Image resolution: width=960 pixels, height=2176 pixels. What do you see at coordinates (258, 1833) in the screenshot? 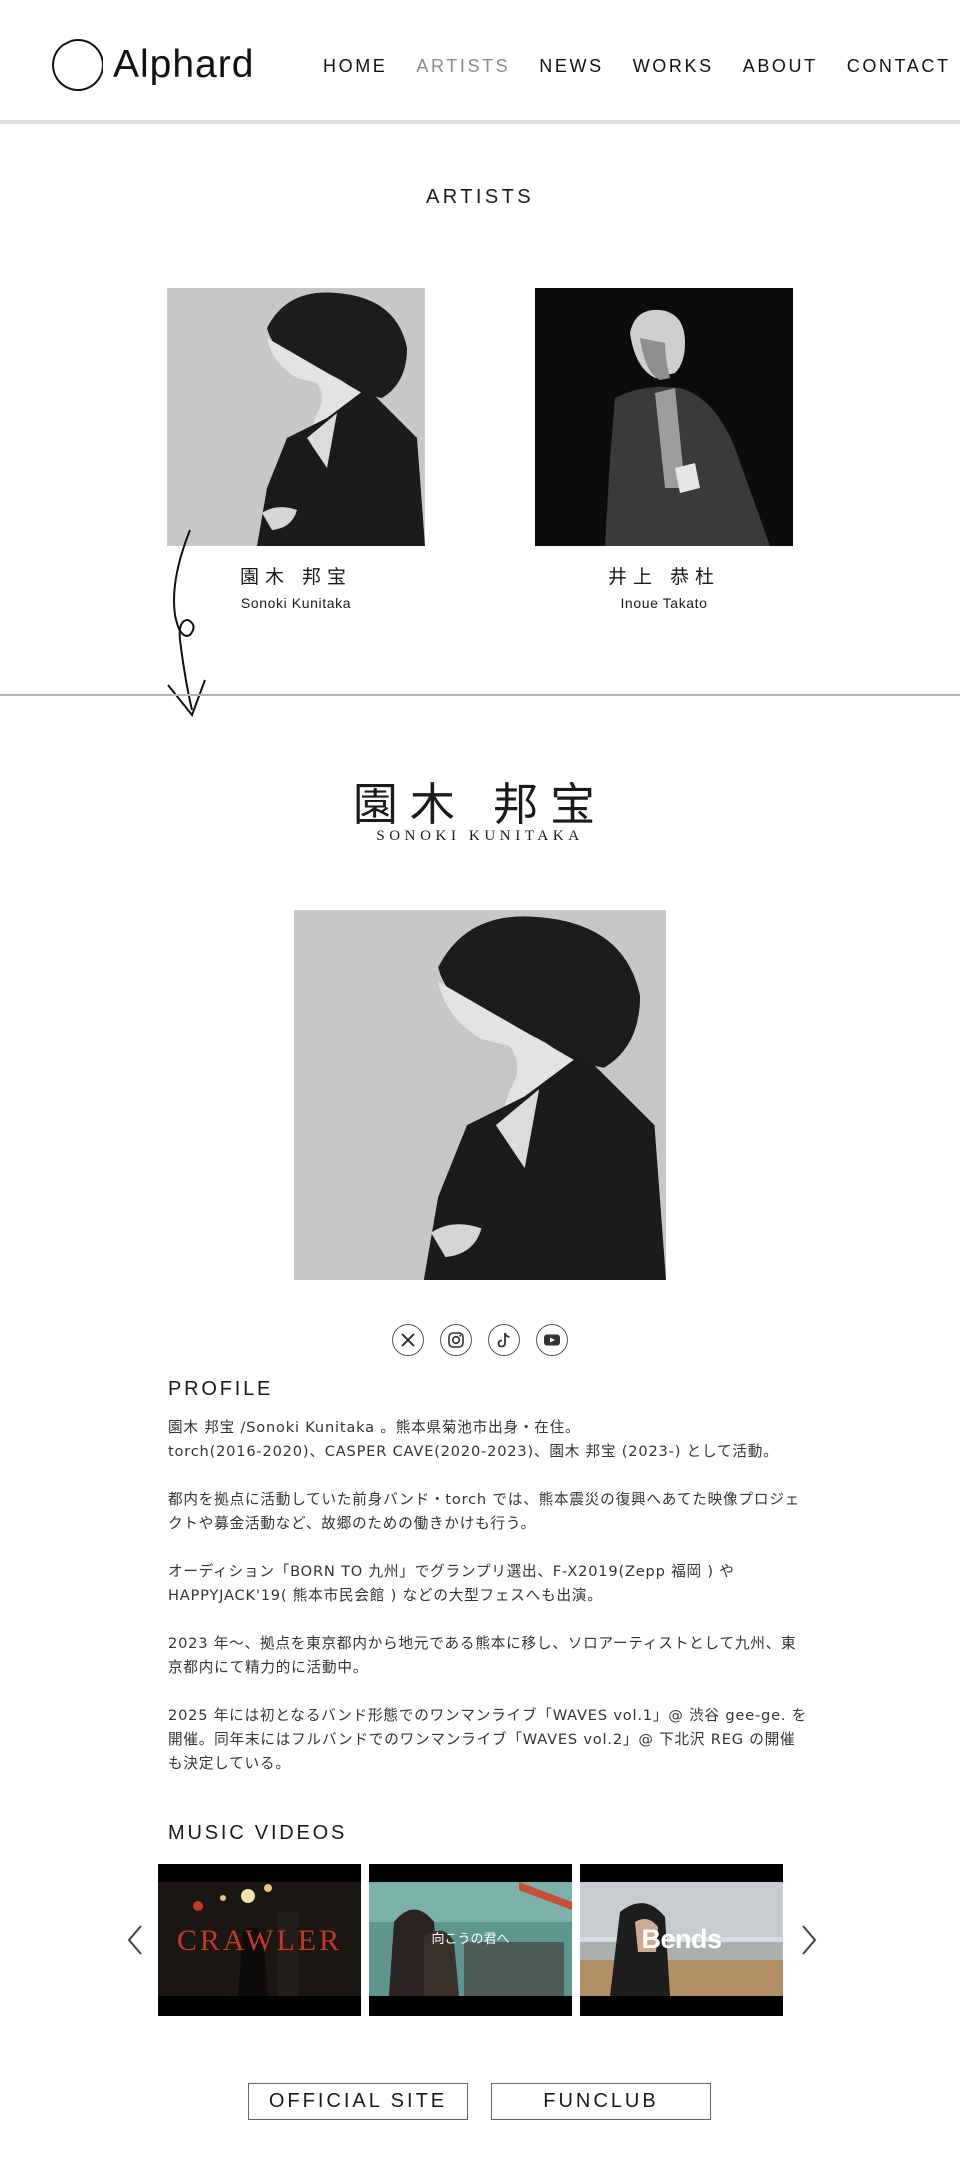
I see `music-videos-heading: MUSIC VIDEOS` at bounding box center [258, 1833].